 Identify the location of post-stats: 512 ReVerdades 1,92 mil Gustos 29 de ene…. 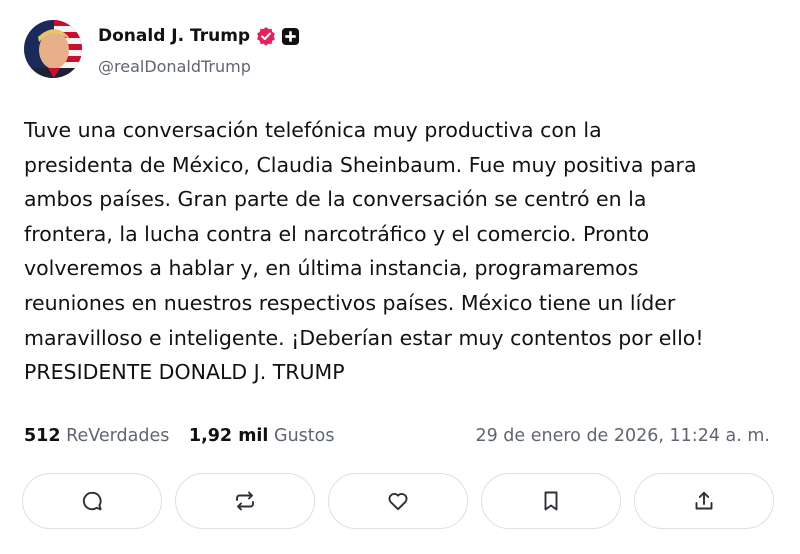
(399, 439).